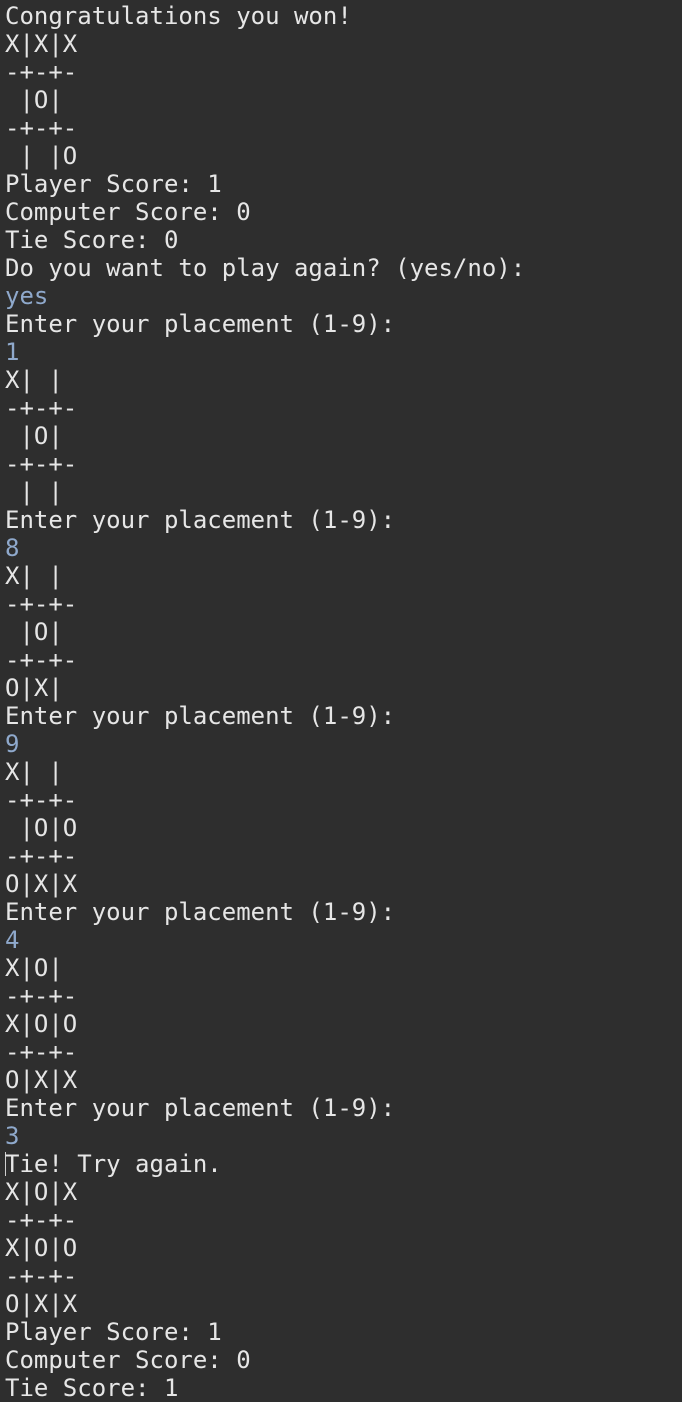 This screenshot has width=682, height=1402. Describe the element at coordinates (343, 1164) in the screenshot. I see `console-output-line: Tie! Try again.` at that location.